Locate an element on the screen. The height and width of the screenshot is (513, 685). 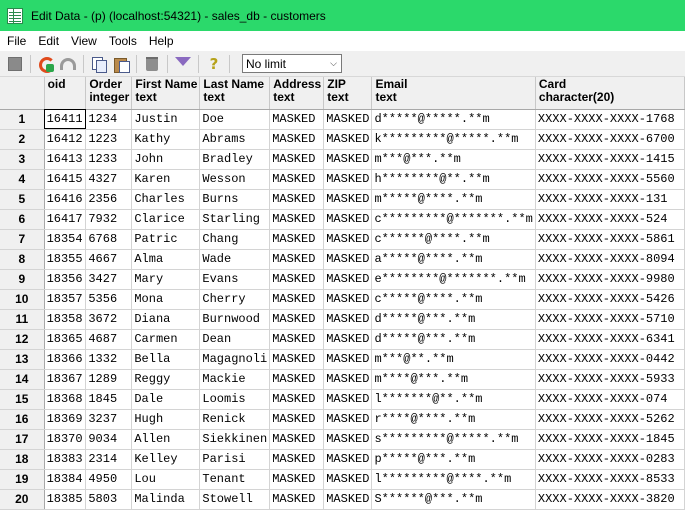
last-name-cell: Bradley is located at coordinates (235, 159).